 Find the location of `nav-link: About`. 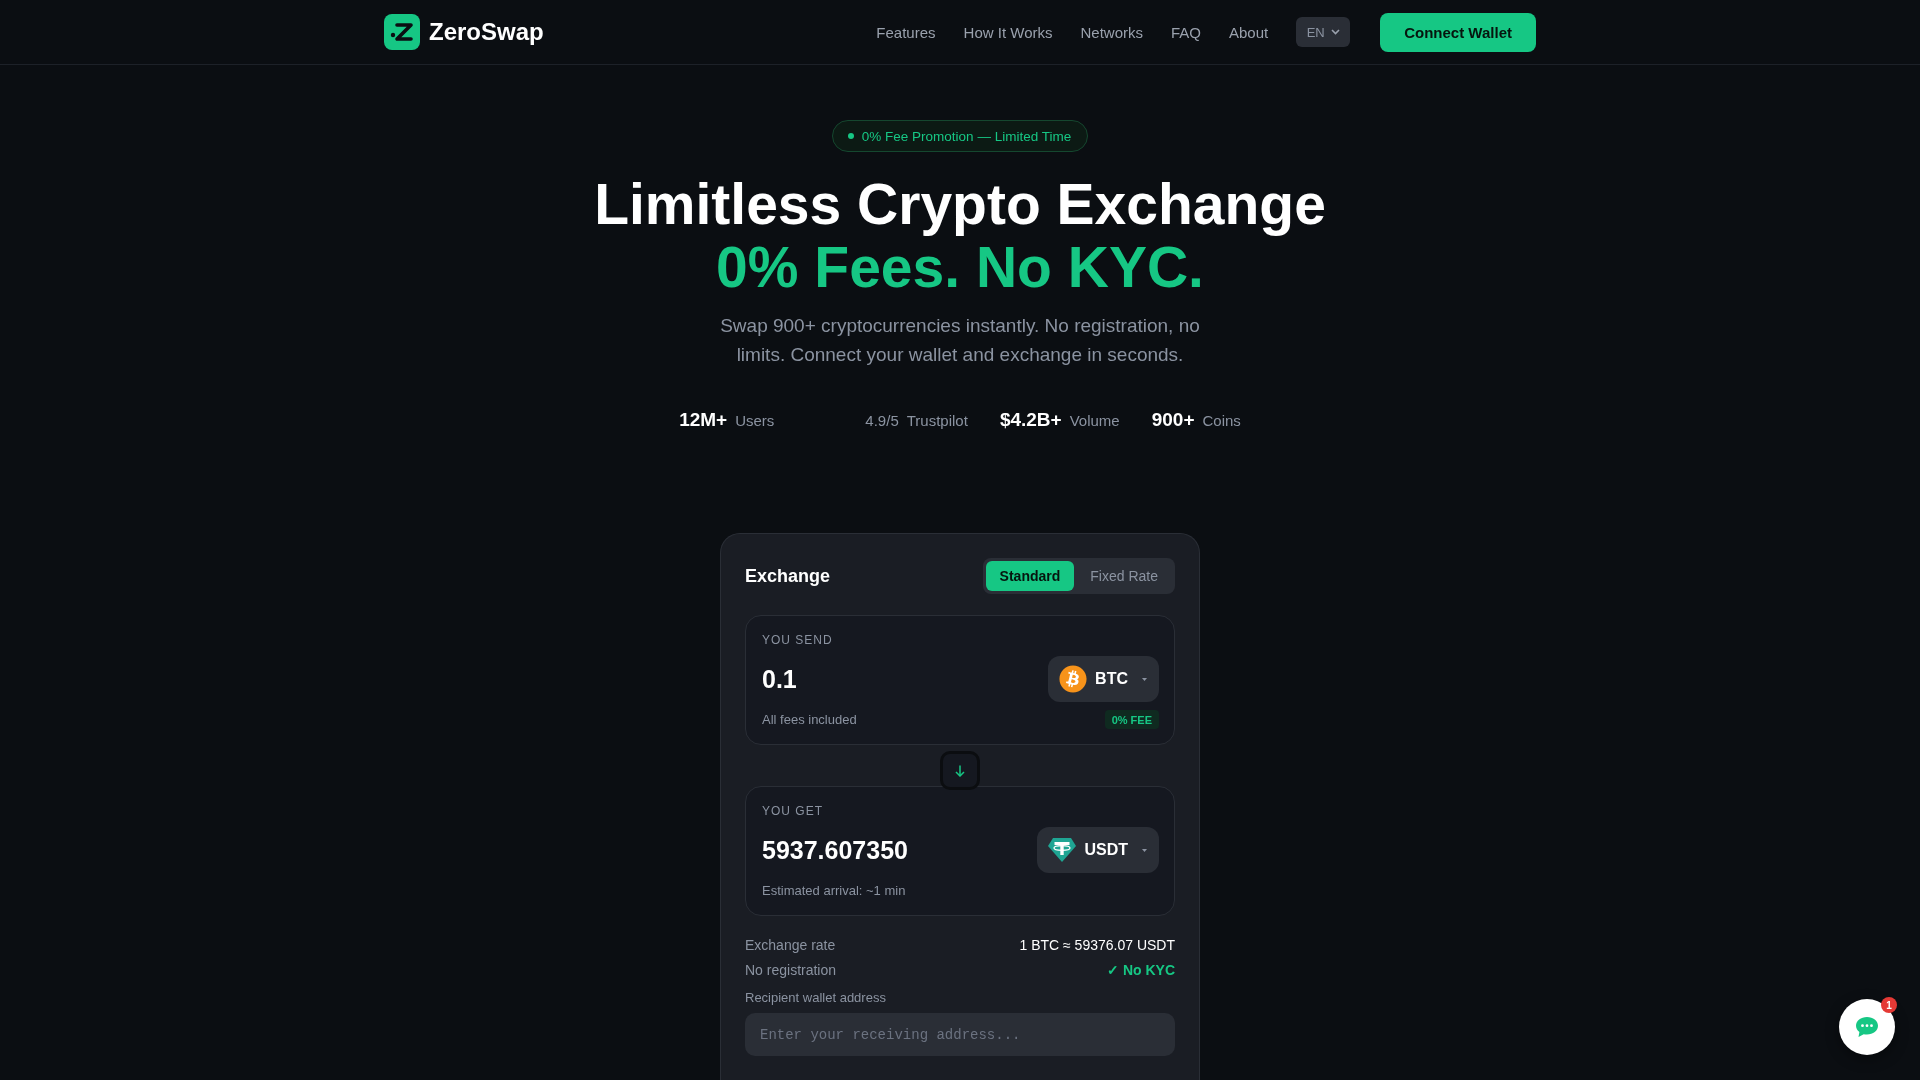

nav-link: About is located at coordinates (1249, 32).